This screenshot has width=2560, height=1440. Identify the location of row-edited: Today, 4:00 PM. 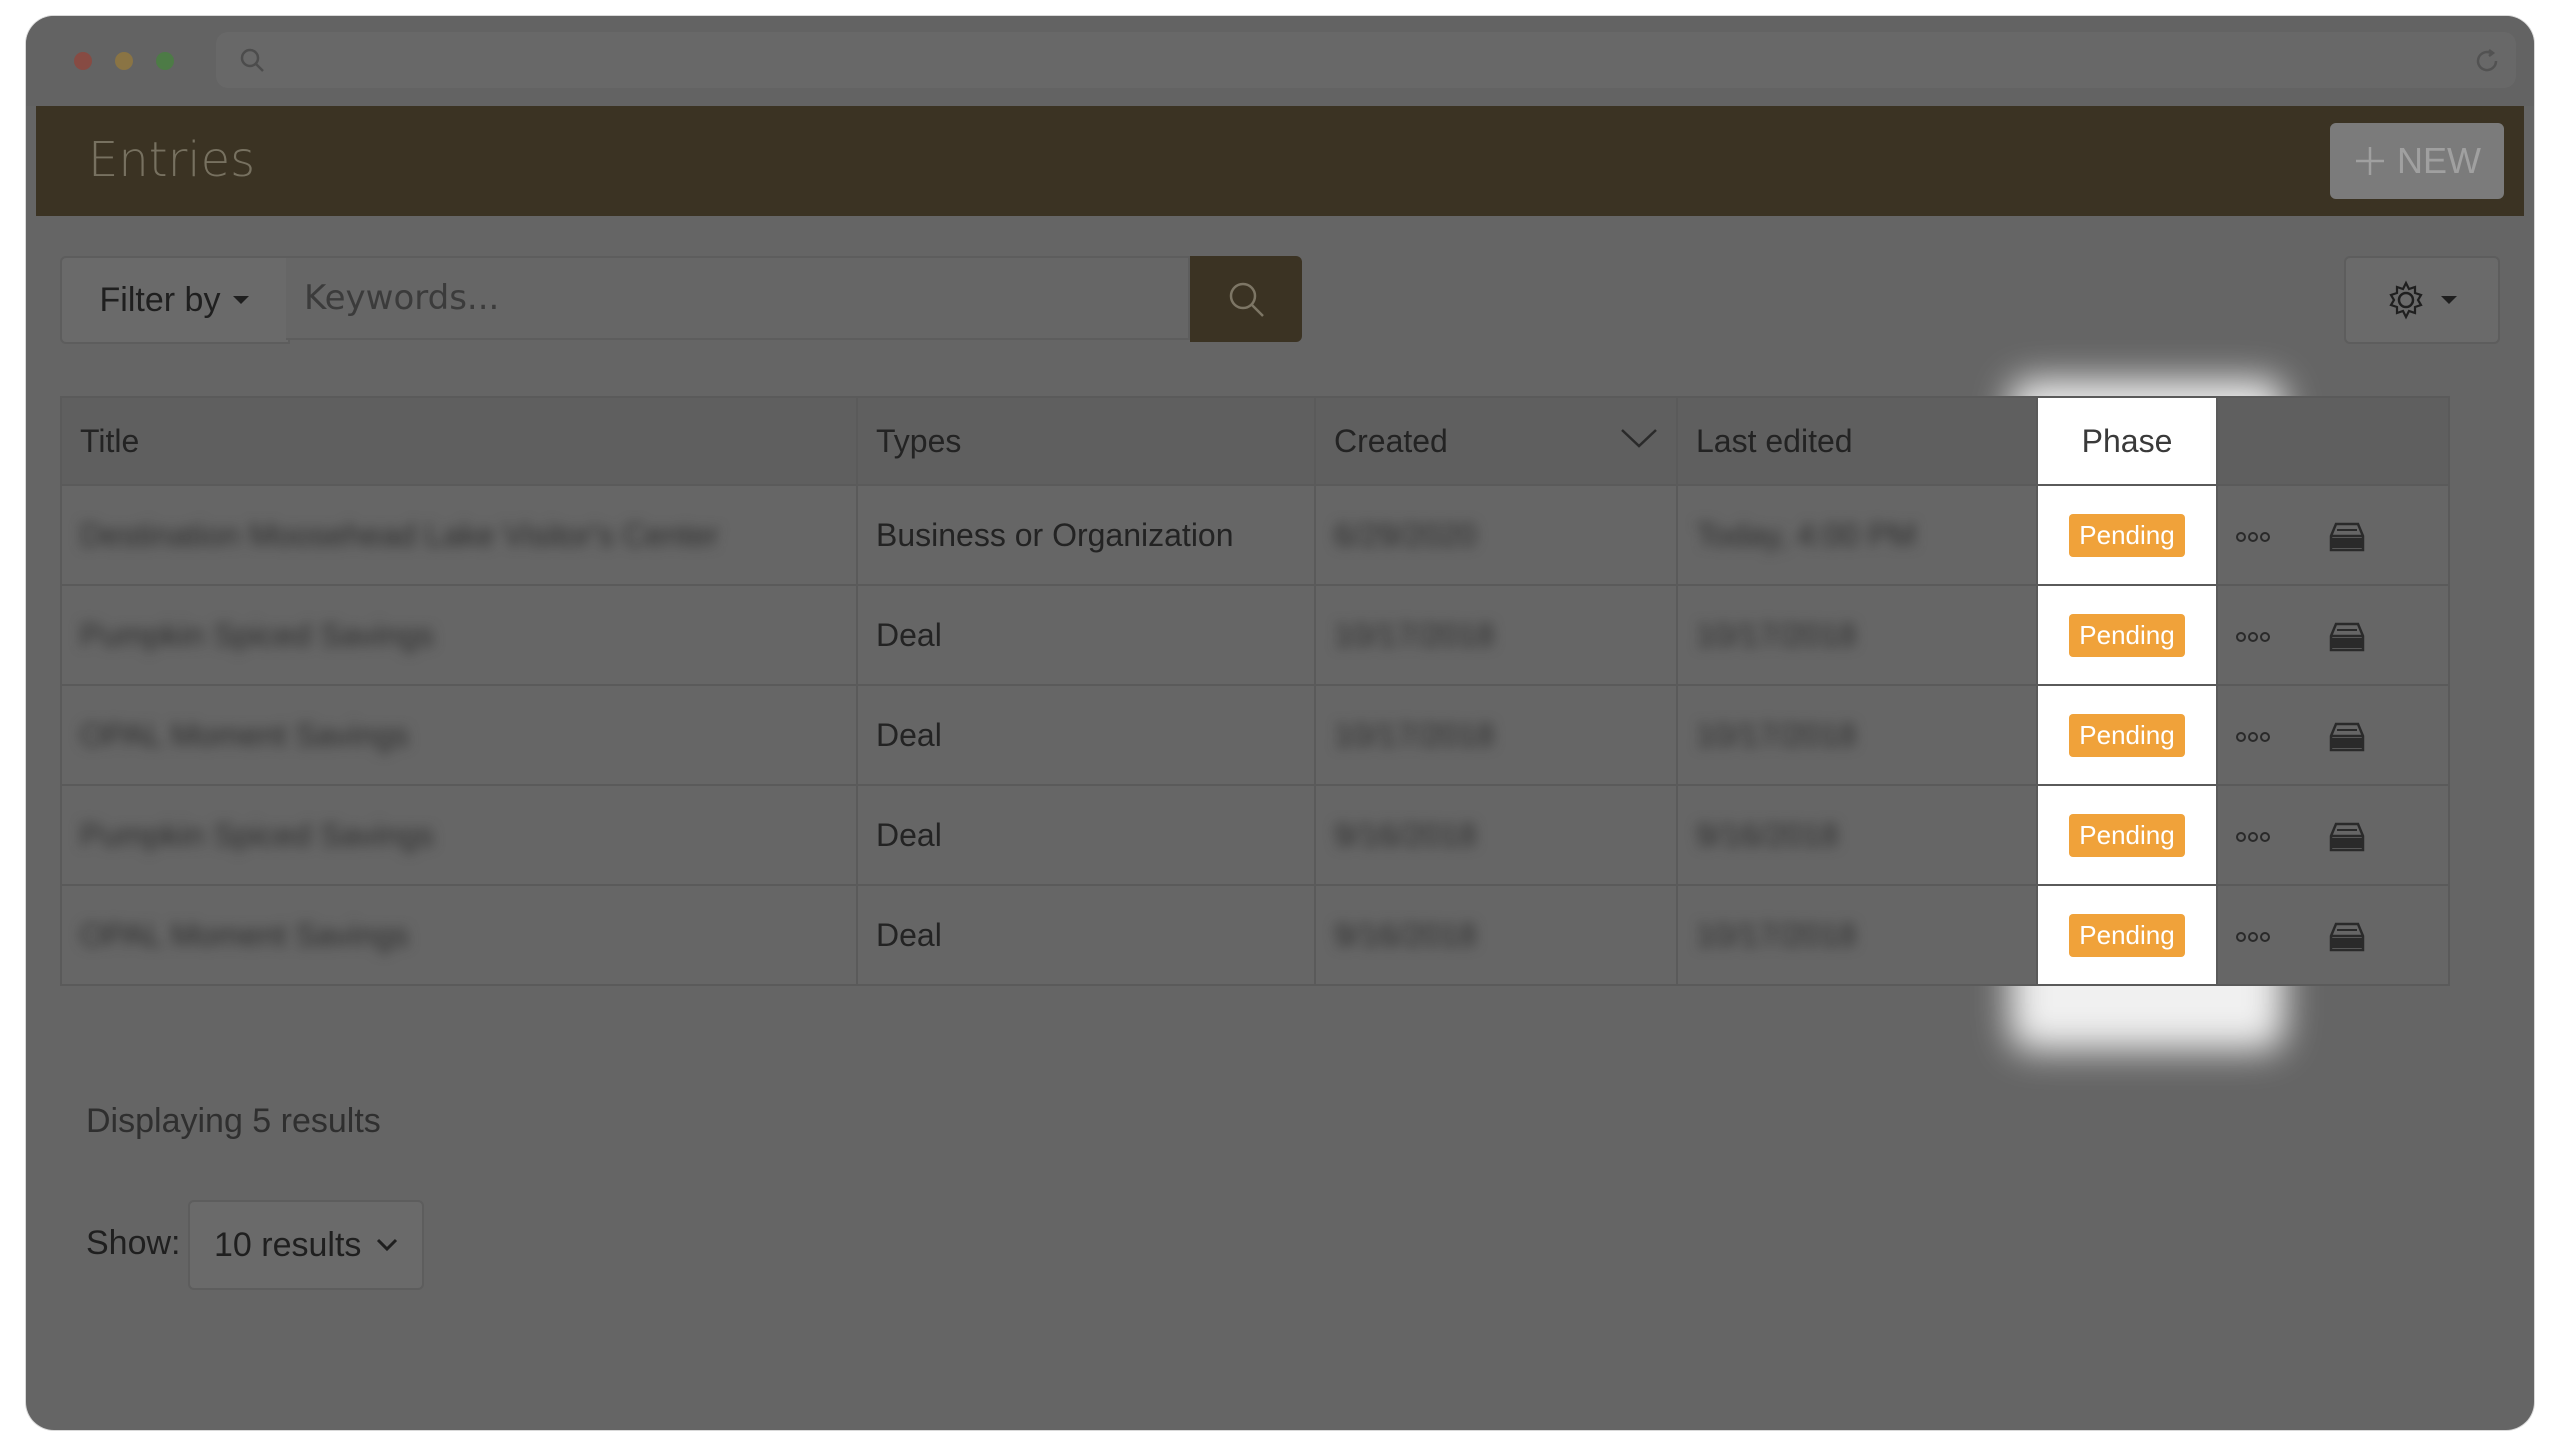
(1857, 535).